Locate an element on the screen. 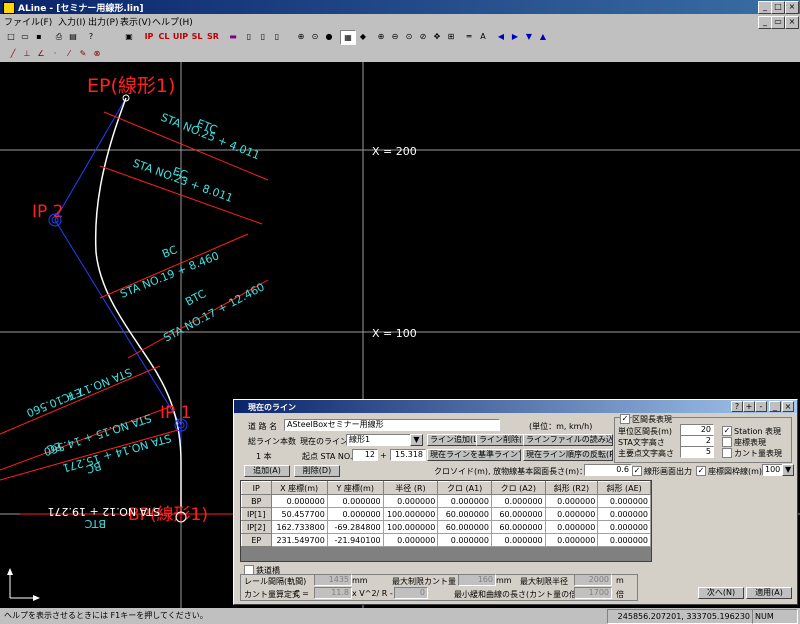  table-cell: 50.457700 is located at coordinates (299, 514).